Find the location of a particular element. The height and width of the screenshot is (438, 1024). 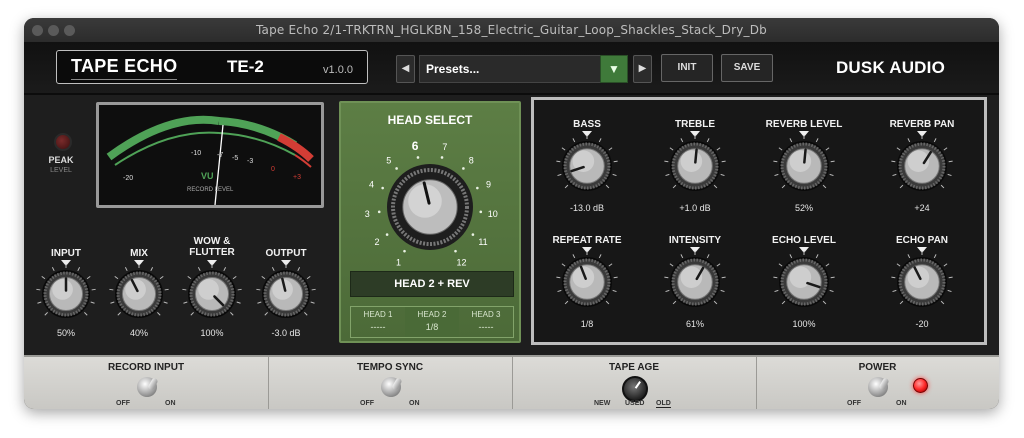

head-position-label: 8 is located at coordinates (471, 160).